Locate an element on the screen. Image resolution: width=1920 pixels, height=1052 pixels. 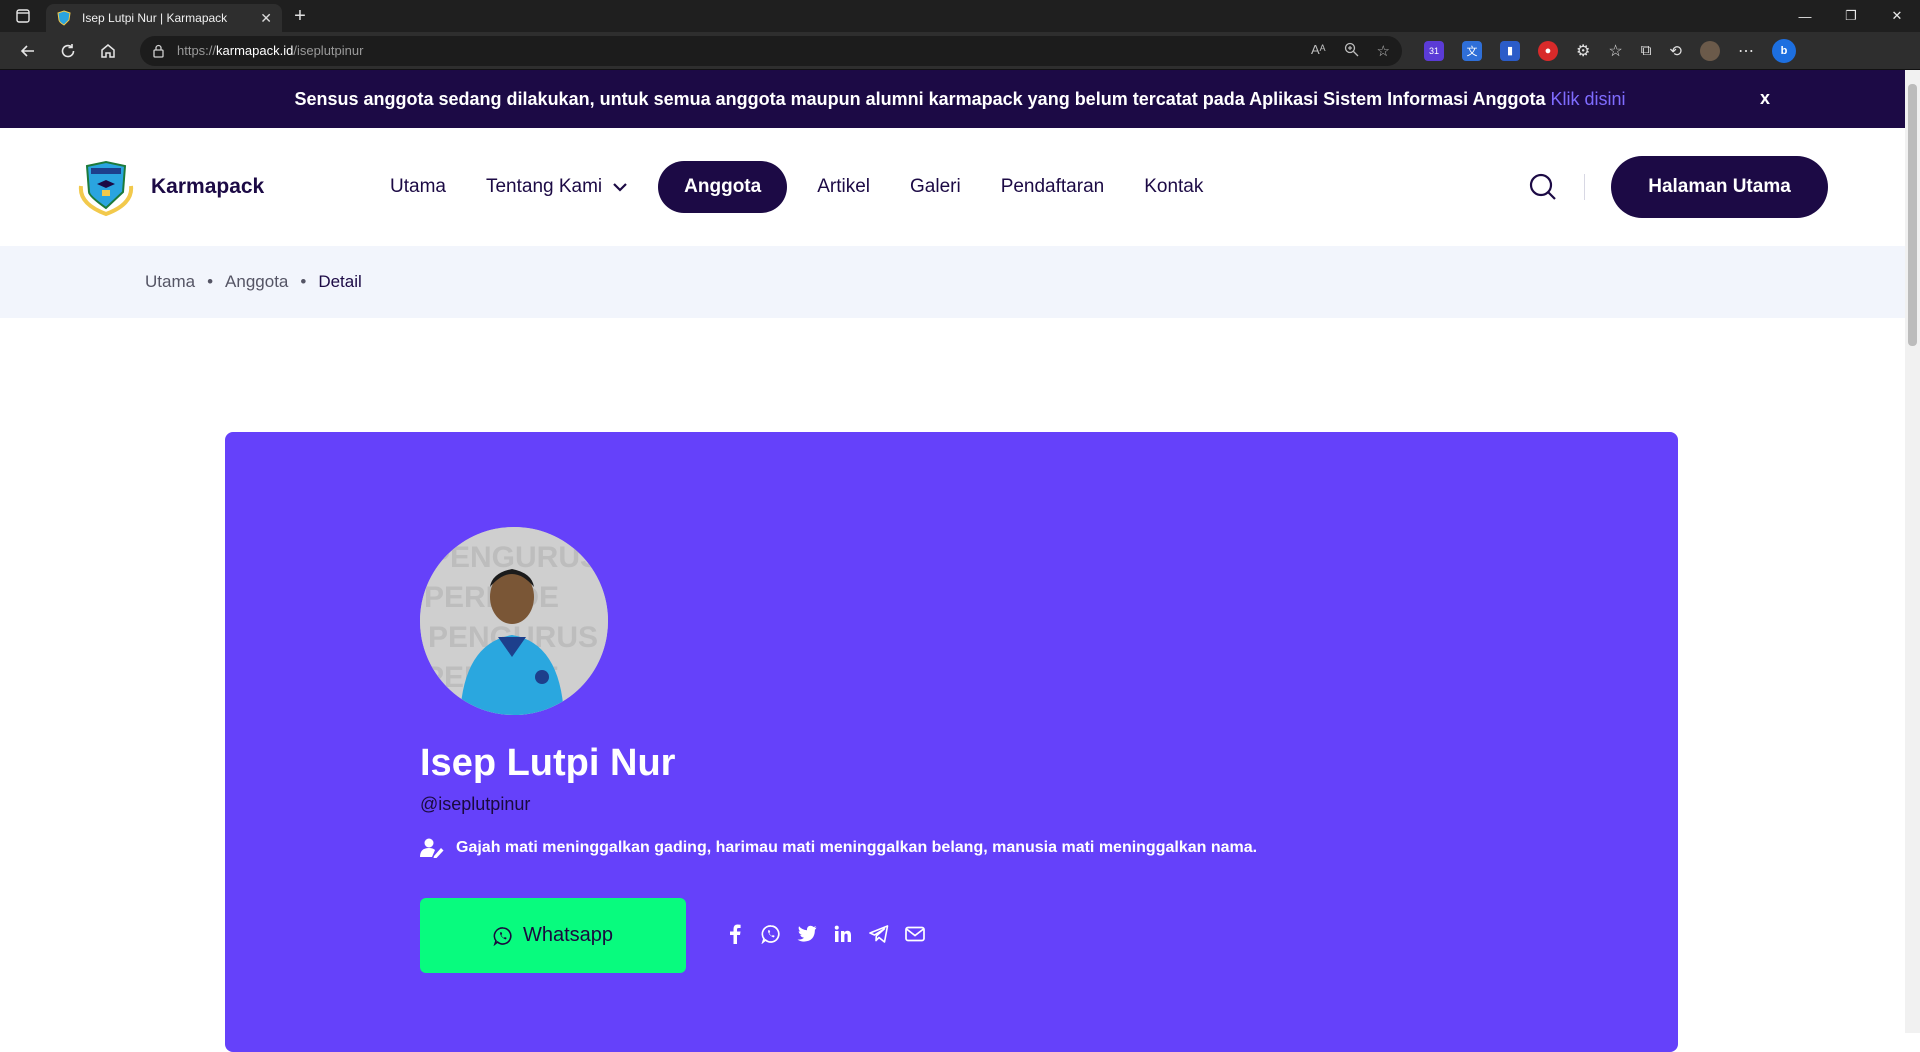
history-icon: ⟲ is located at coordinates (1675, 51).